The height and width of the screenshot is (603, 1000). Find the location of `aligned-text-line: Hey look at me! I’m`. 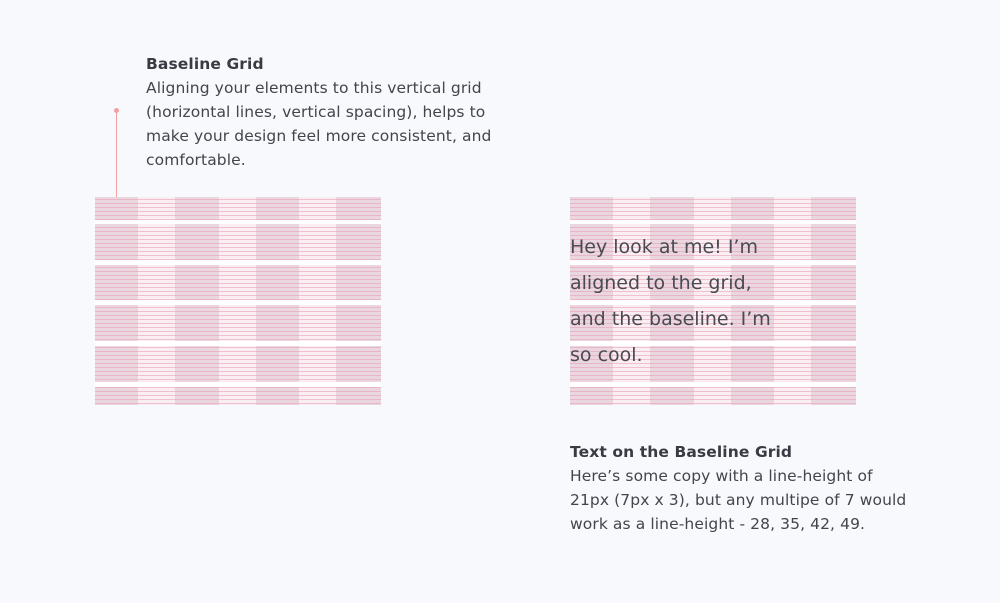

aligned-text-line: Hey look at me! I’m is located at coordinates (664, 247).